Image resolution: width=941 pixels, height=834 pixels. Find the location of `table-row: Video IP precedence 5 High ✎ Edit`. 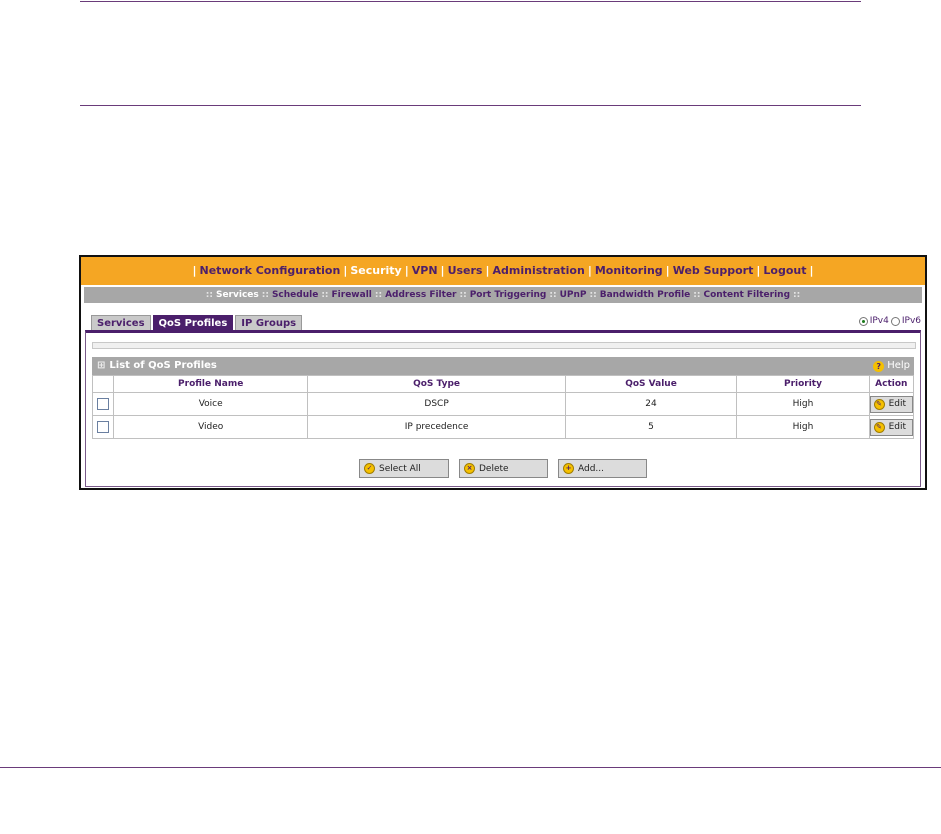

table-row: Video IP precedence 5 High ✎ Edit is located at coordinates (503, 427).